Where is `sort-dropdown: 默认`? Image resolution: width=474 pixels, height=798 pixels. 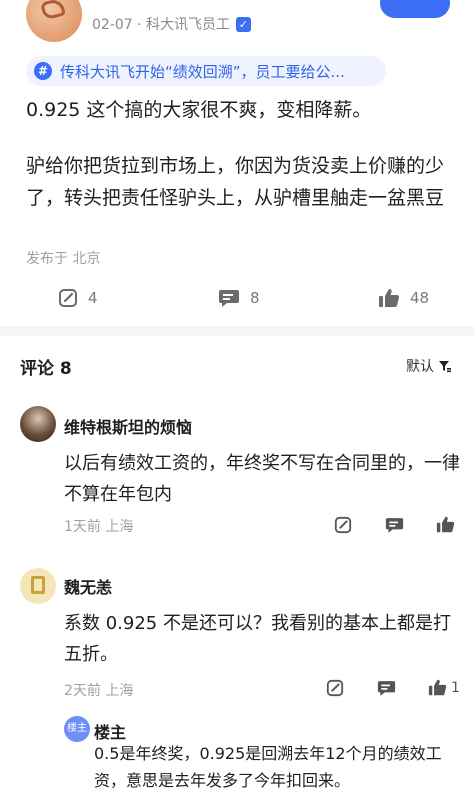 sort-dropdown: 默认 is located at coordinates (429, 366).